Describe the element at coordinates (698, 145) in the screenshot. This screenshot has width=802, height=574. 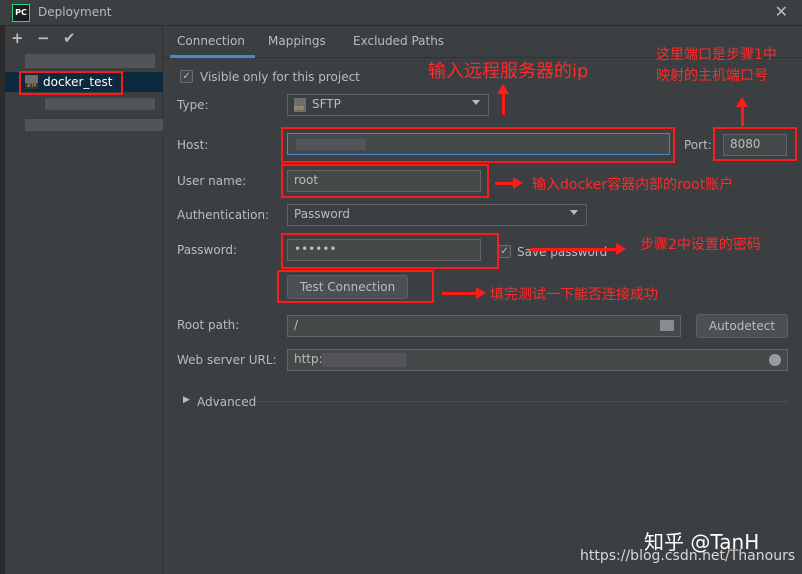
I see `port-label: Port:` at that location.